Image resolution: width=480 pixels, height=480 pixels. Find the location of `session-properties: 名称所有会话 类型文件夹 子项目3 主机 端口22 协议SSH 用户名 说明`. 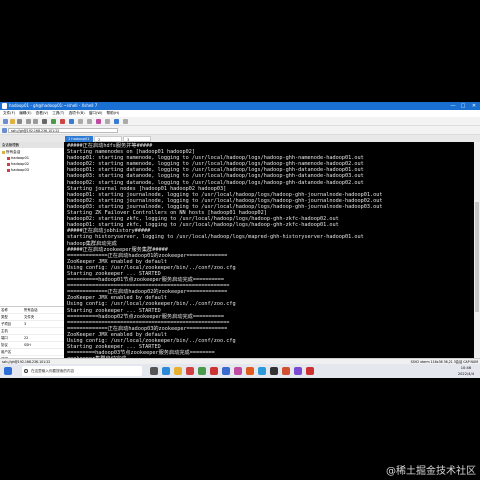

session-properties: 名称所有会话 类型文件夹 子项目3 主机 端口22 协议SSH 用户名 说明 is located at coordinates (32, 335).